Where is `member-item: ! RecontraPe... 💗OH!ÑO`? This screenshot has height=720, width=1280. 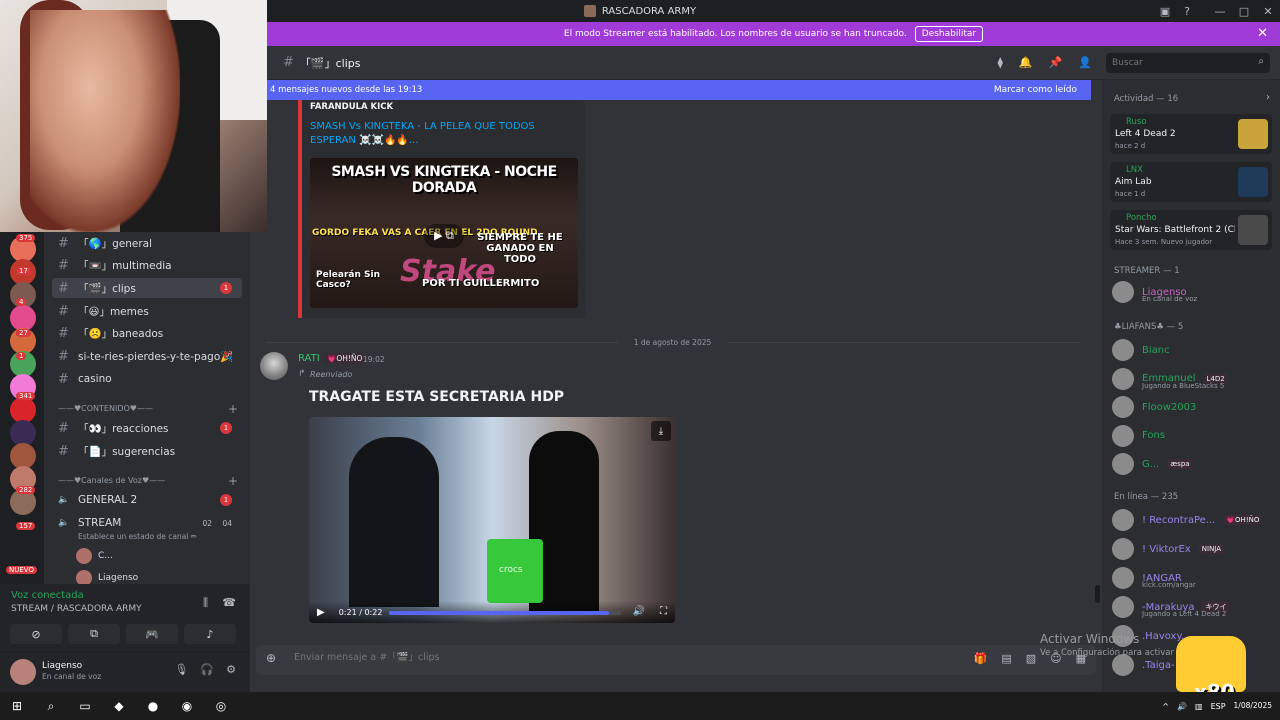
member-item: ! RecontraPe... 💗OH!ÑO is located at coordinates (1192, 520).